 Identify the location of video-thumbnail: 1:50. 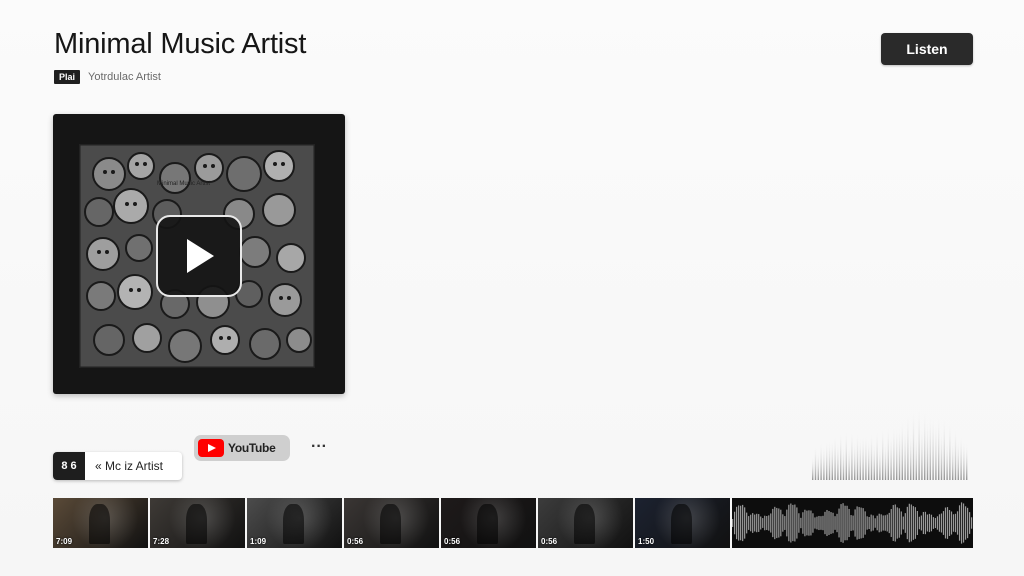
(682, 523).